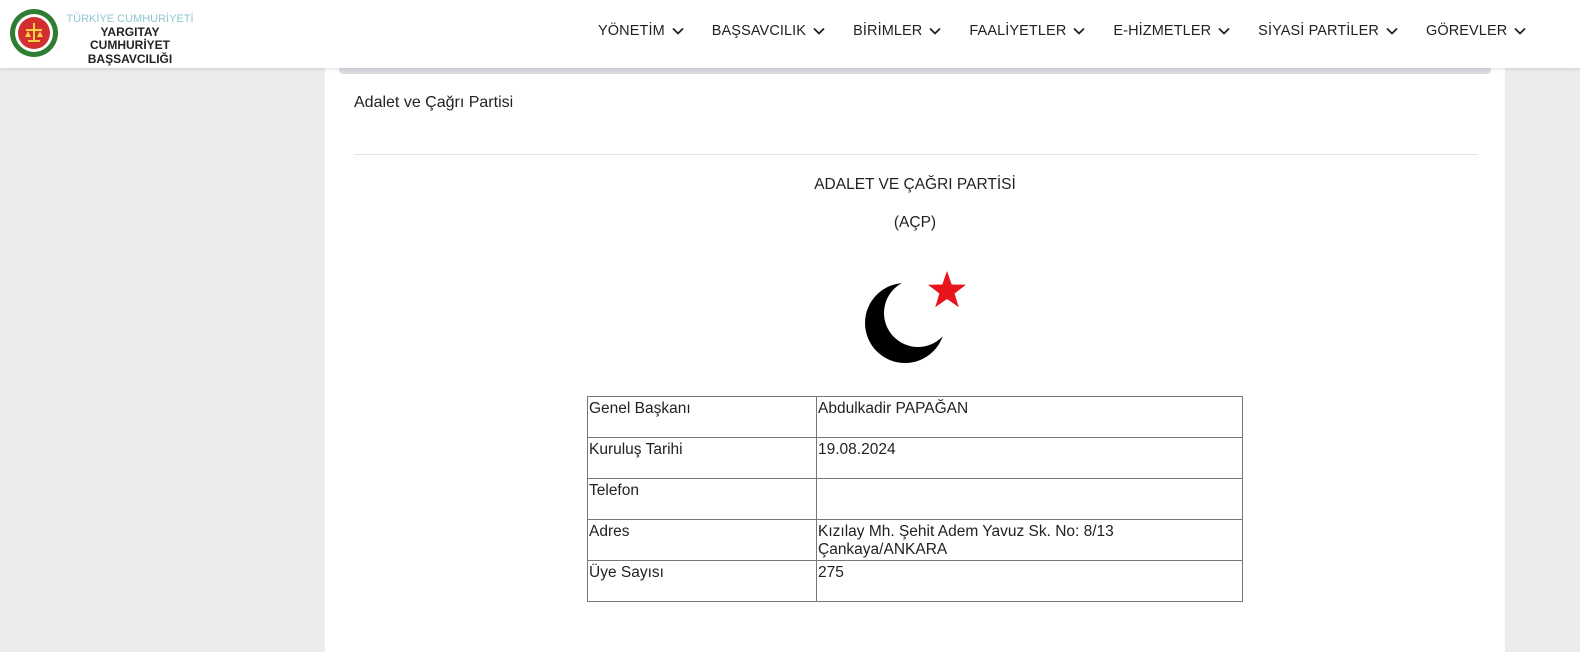 This screenshot has height=652, width=1580. I want to click on table-row: Genel Başkanı Abdulkadir PAPAĞAN, so click(915, 417).